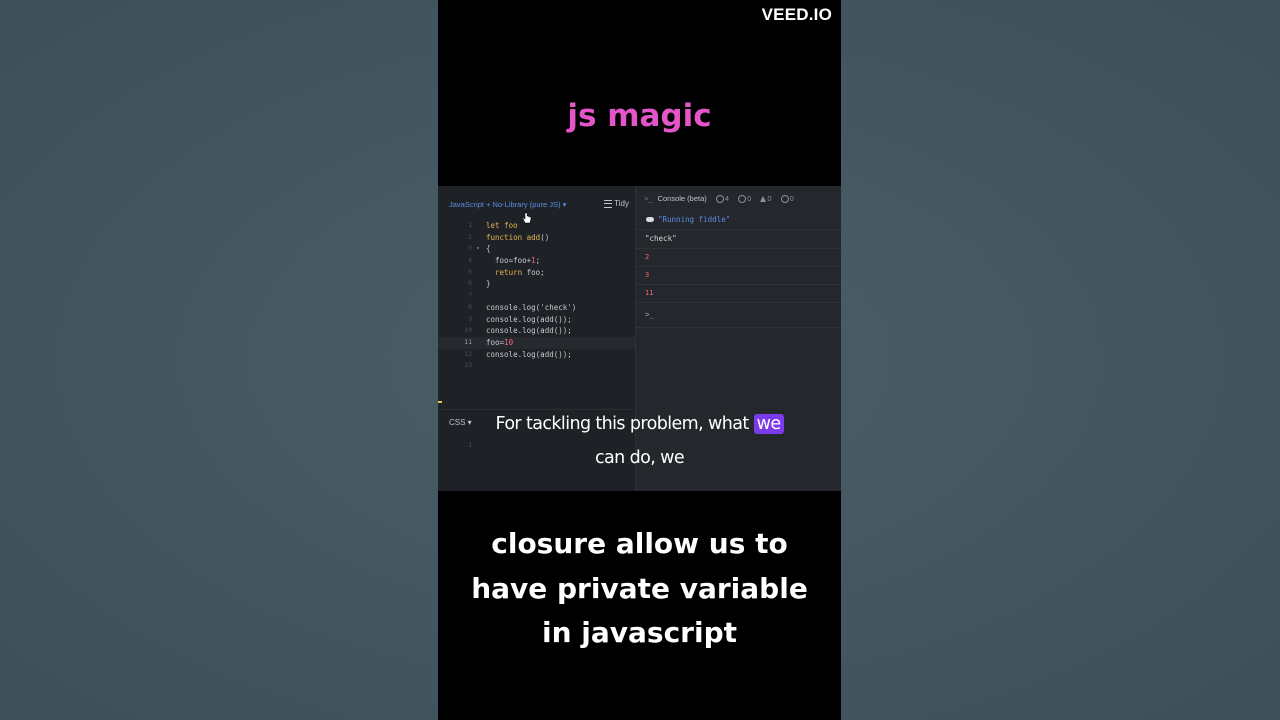 The width and height of the screenshot is (1280, 720). I want to click on line-number: 1, so click(470, 225).